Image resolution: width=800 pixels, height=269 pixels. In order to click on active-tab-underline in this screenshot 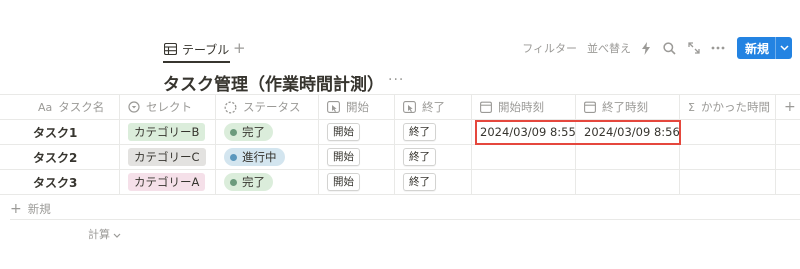, I will do `click(197, 62)`.